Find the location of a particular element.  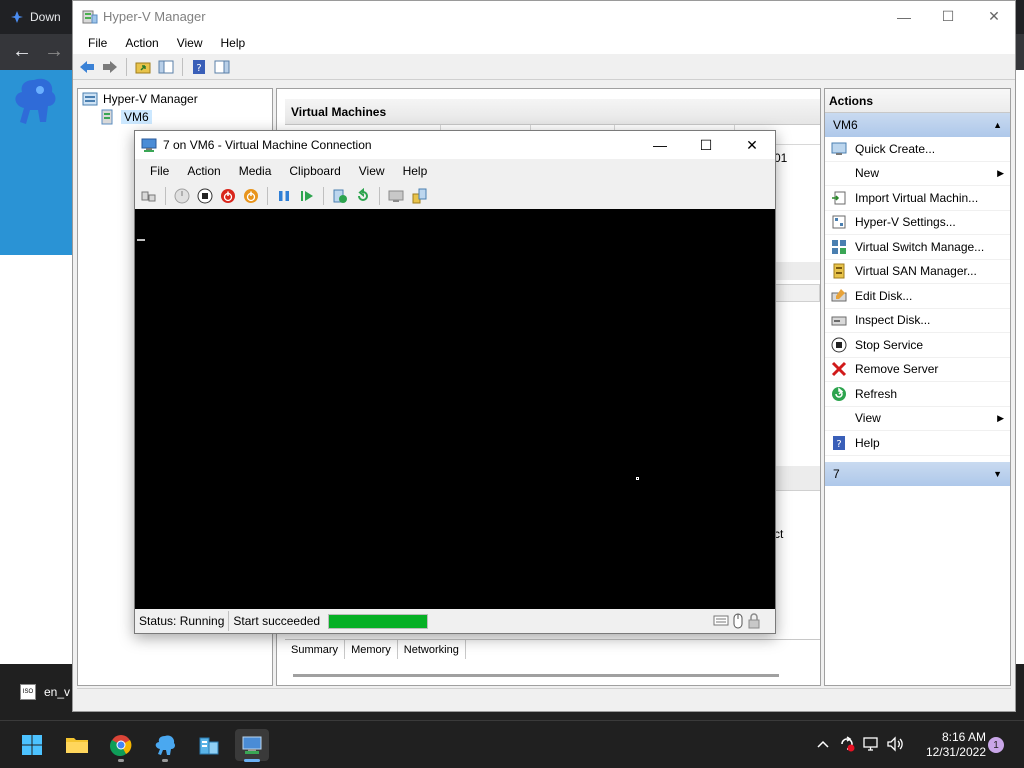

network-icon is located at coordinates (871, 745).